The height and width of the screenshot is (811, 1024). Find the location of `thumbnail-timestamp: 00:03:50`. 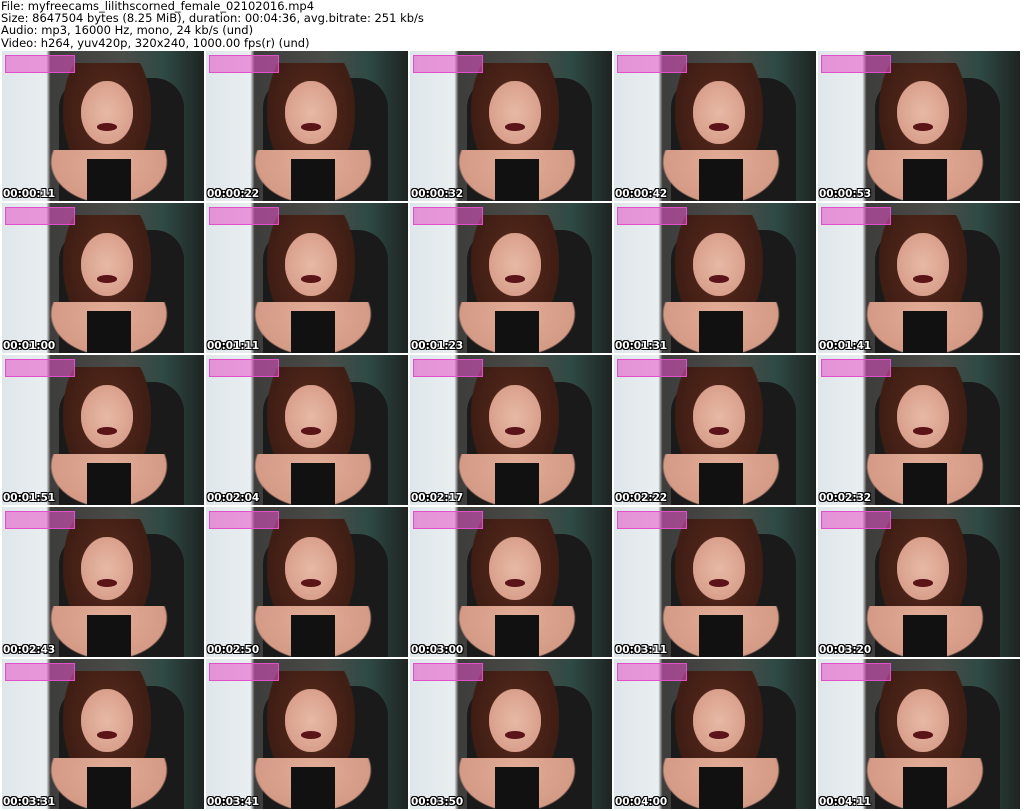

thumbnail-timestamp: 00:03:50 is located at coordinates (437, 802).